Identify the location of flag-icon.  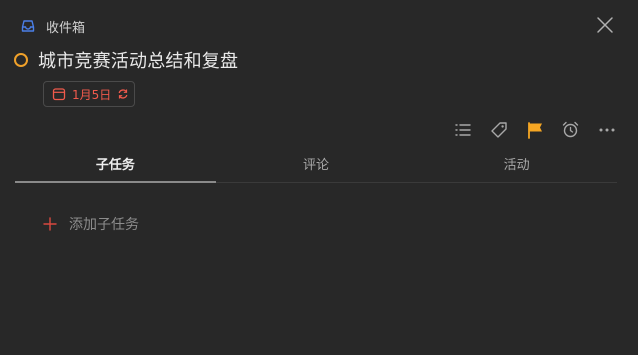
(534, 130).